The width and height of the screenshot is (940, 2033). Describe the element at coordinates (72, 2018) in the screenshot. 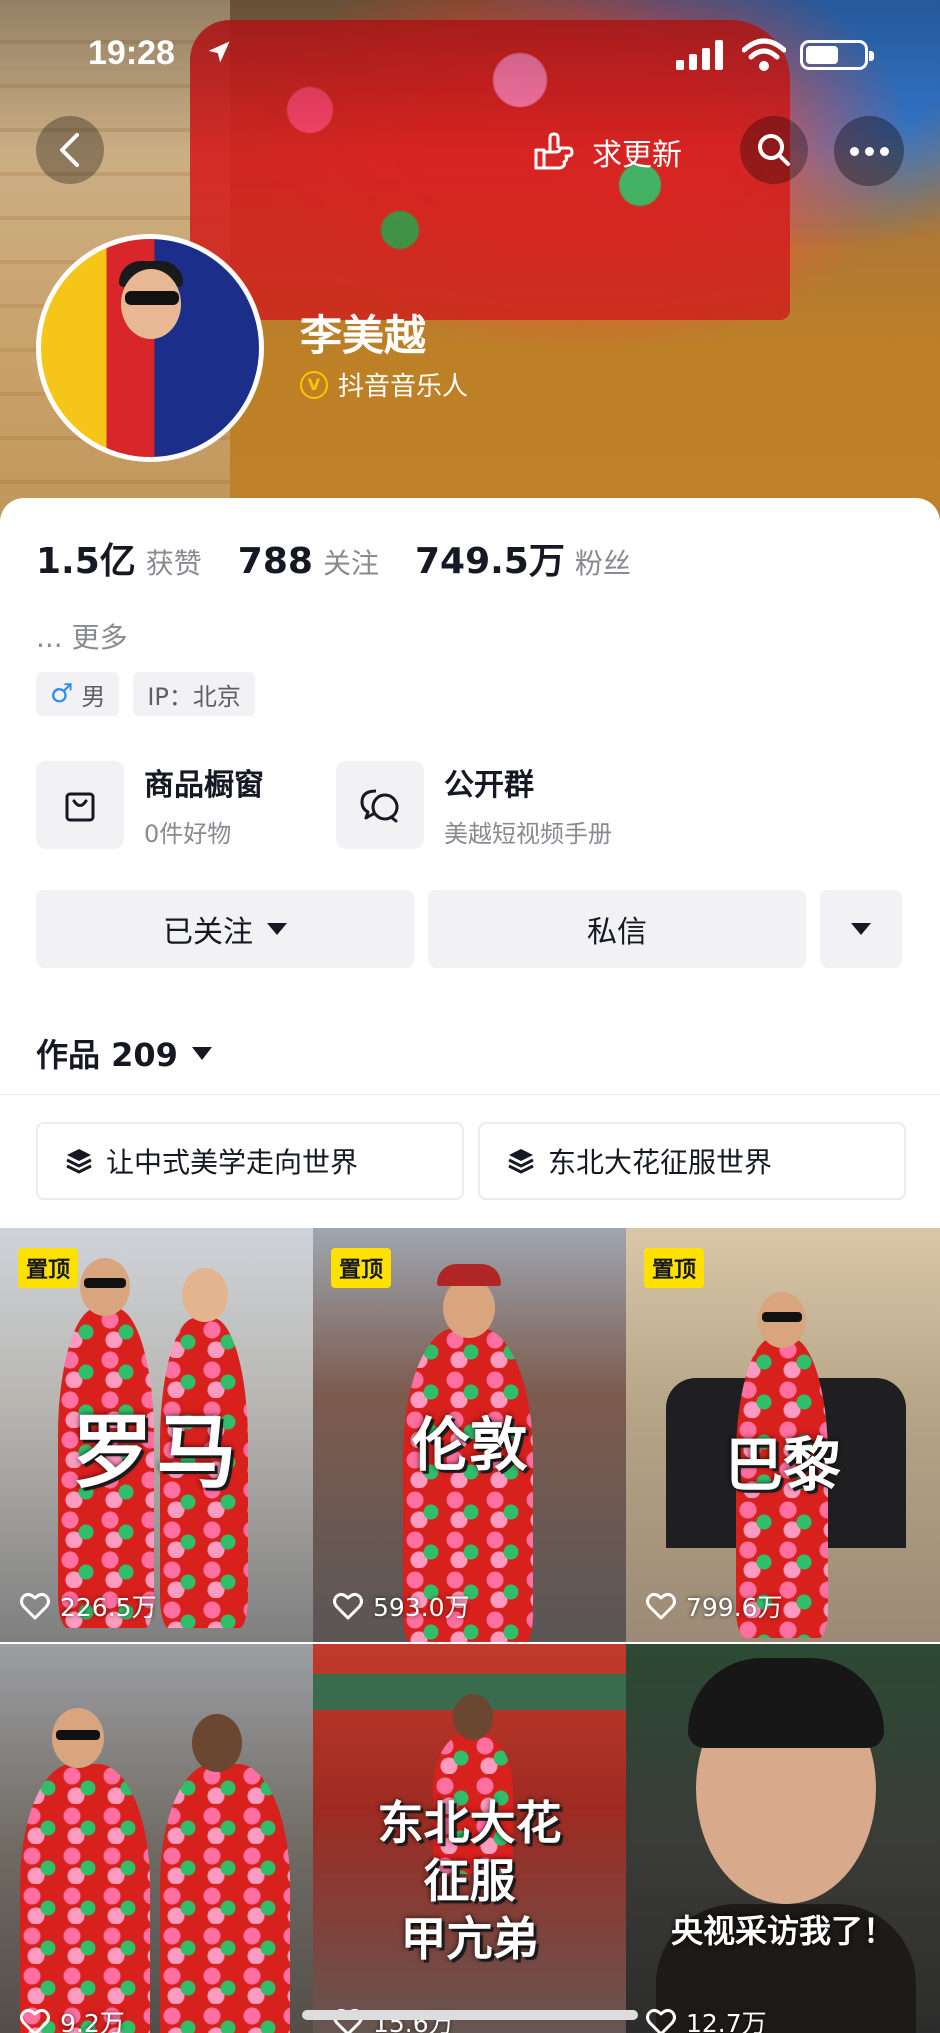

I see `like-count: 9.2万` at that location.